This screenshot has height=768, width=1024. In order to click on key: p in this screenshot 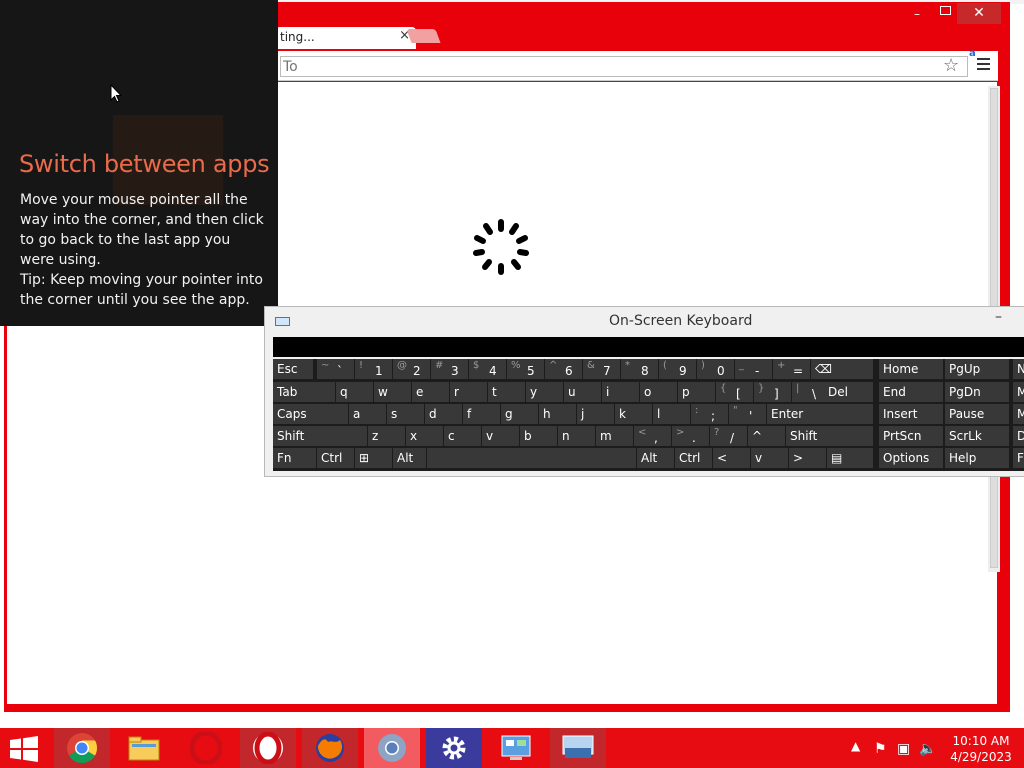, I will do `click(696, 392)`.